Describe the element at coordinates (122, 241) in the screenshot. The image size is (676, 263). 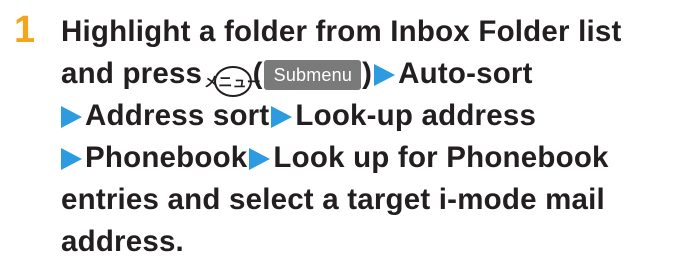
I see `instruction-line-6-text: address.` at that location.